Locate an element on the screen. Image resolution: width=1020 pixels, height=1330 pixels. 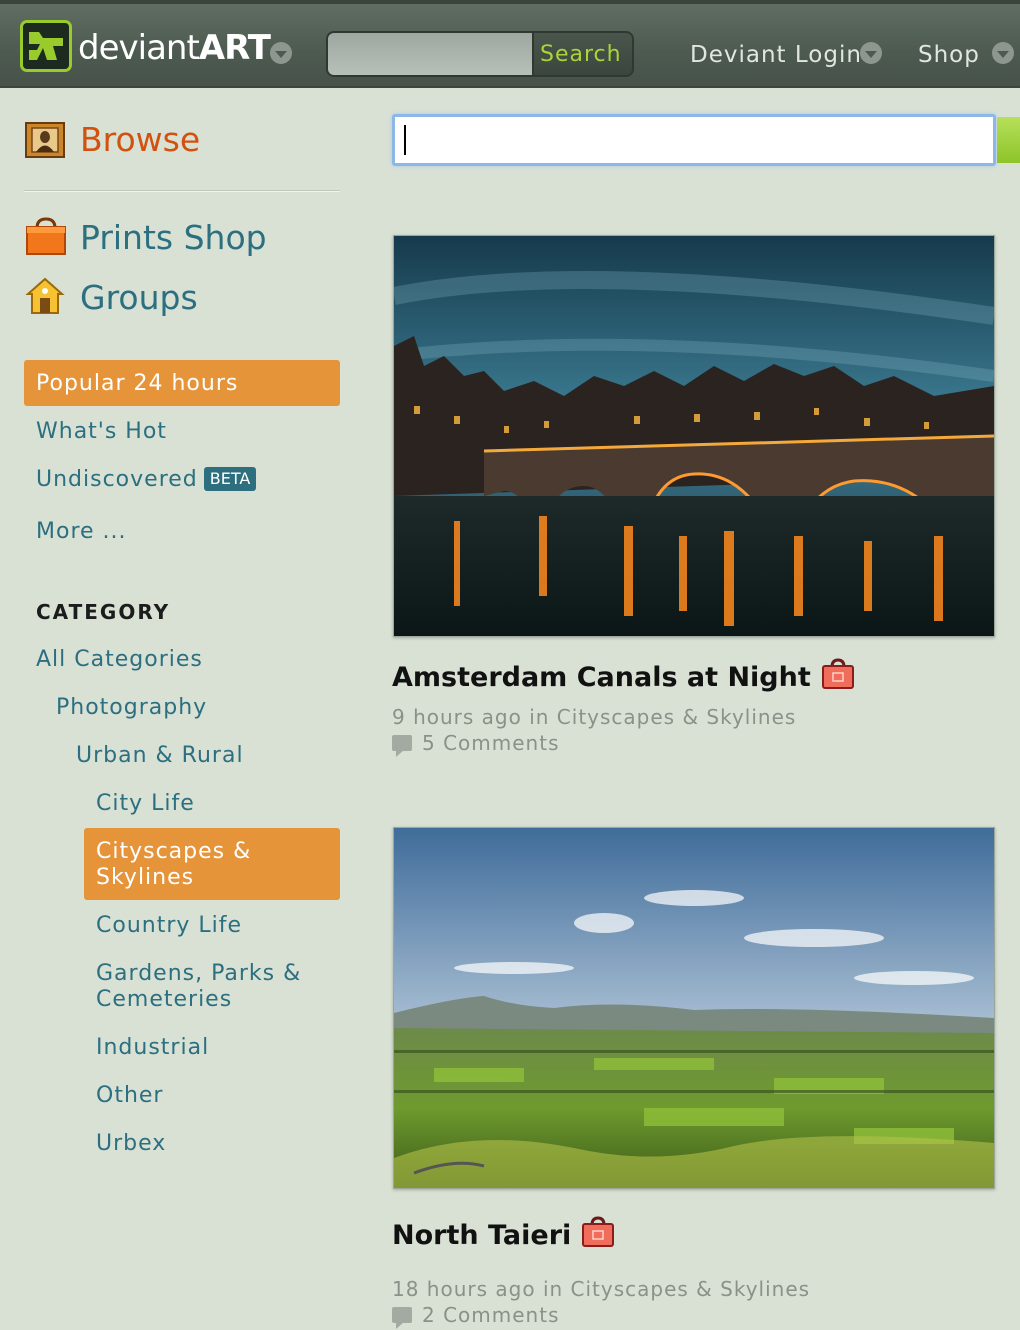
deviation-title-north-taieri: North Taieri is located at coordinates (503, 1234).